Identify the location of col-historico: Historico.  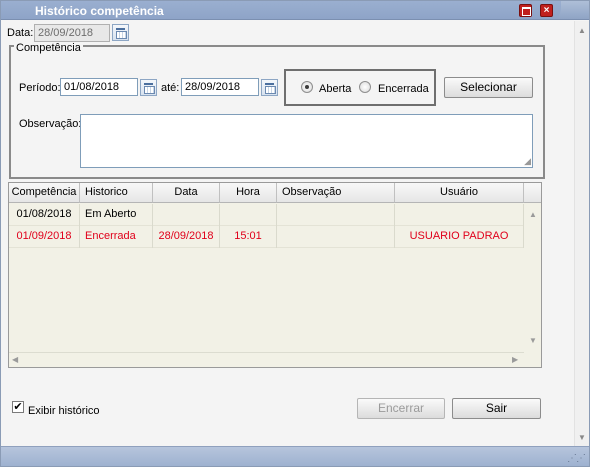
(116, 193).